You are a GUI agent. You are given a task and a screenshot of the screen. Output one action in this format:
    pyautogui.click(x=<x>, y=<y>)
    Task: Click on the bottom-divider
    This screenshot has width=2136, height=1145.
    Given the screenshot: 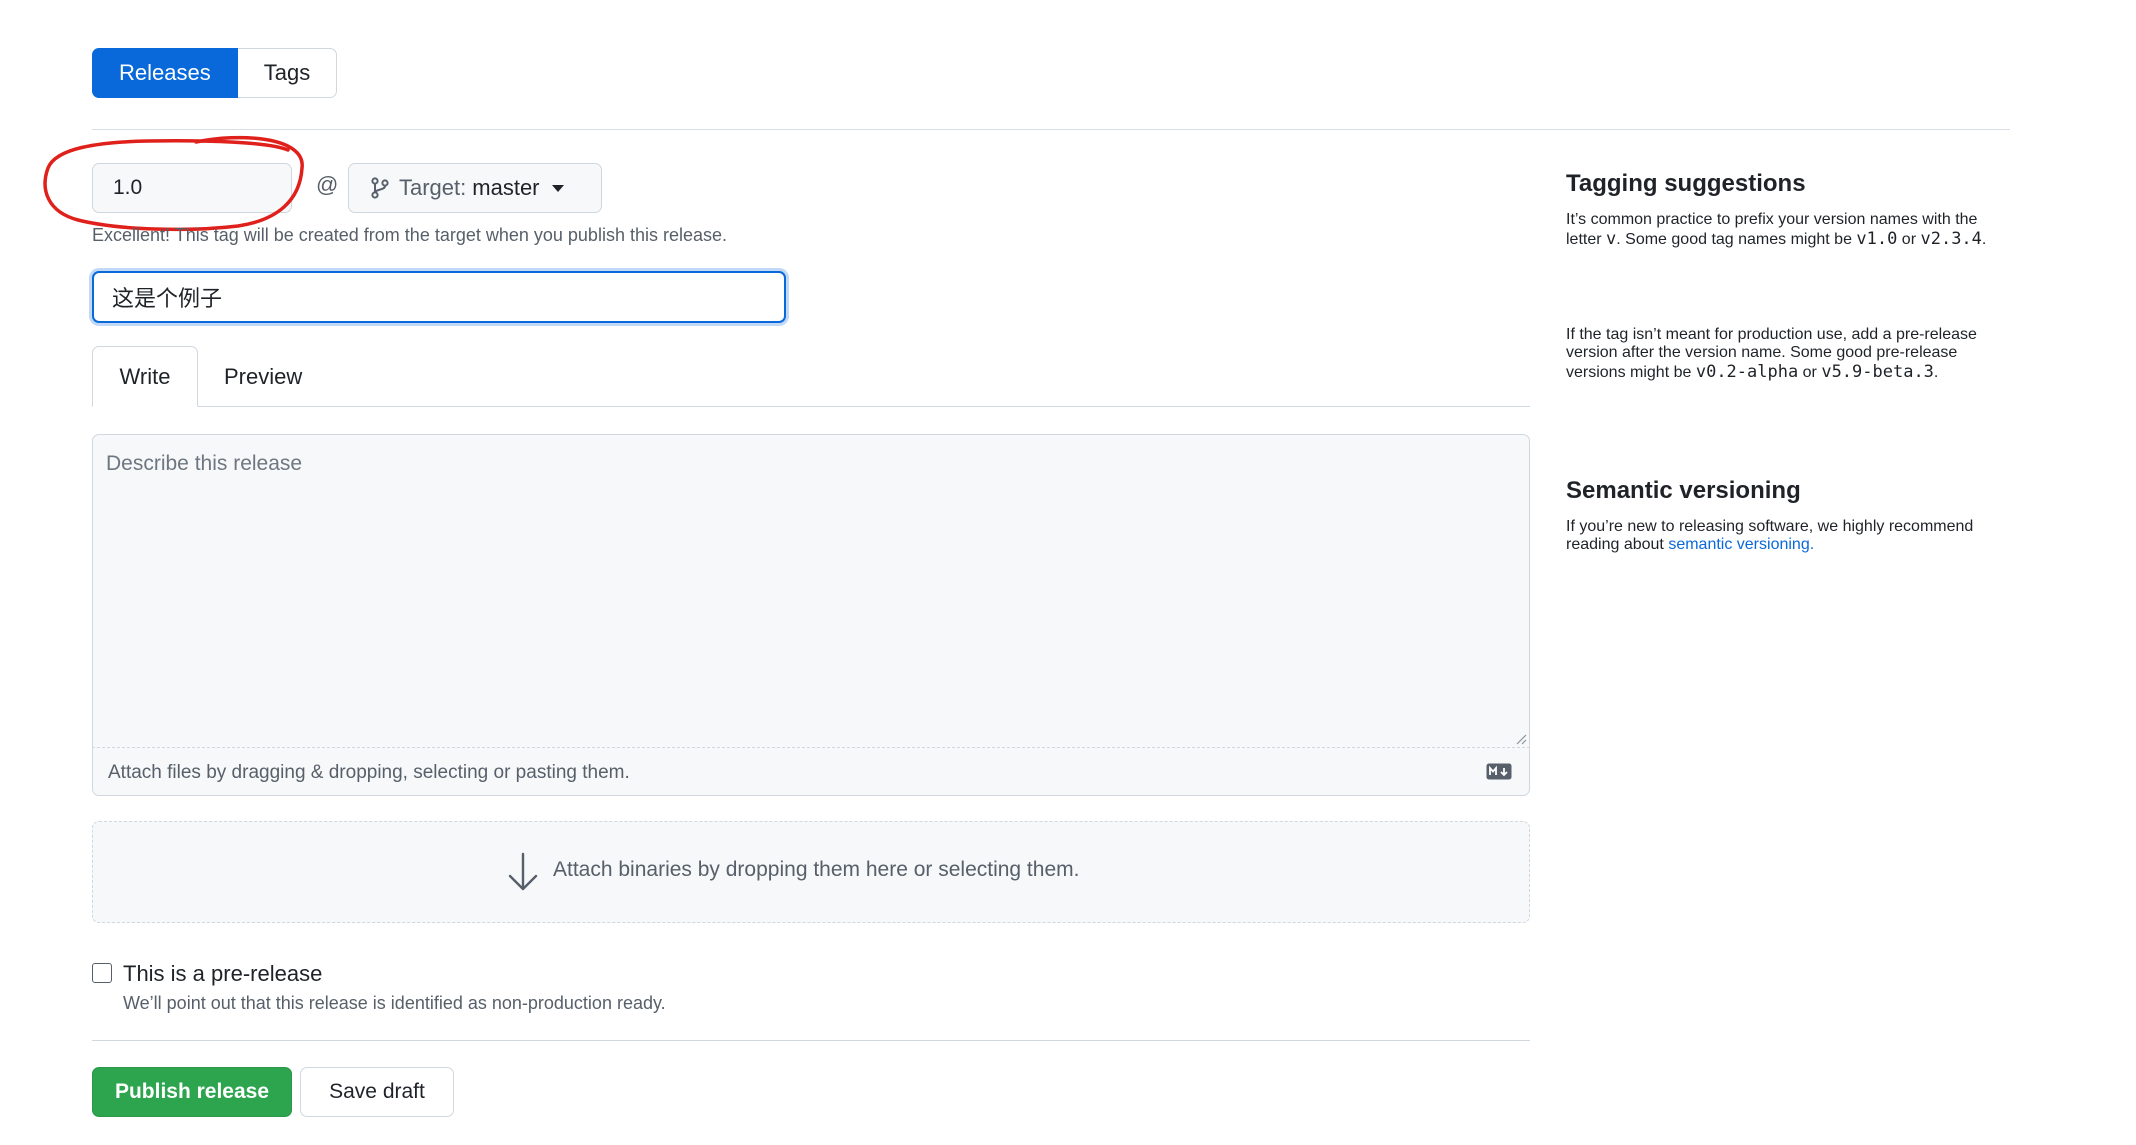 What is the action you would take?
    pyautogui.click(x=811, y=1040)
    